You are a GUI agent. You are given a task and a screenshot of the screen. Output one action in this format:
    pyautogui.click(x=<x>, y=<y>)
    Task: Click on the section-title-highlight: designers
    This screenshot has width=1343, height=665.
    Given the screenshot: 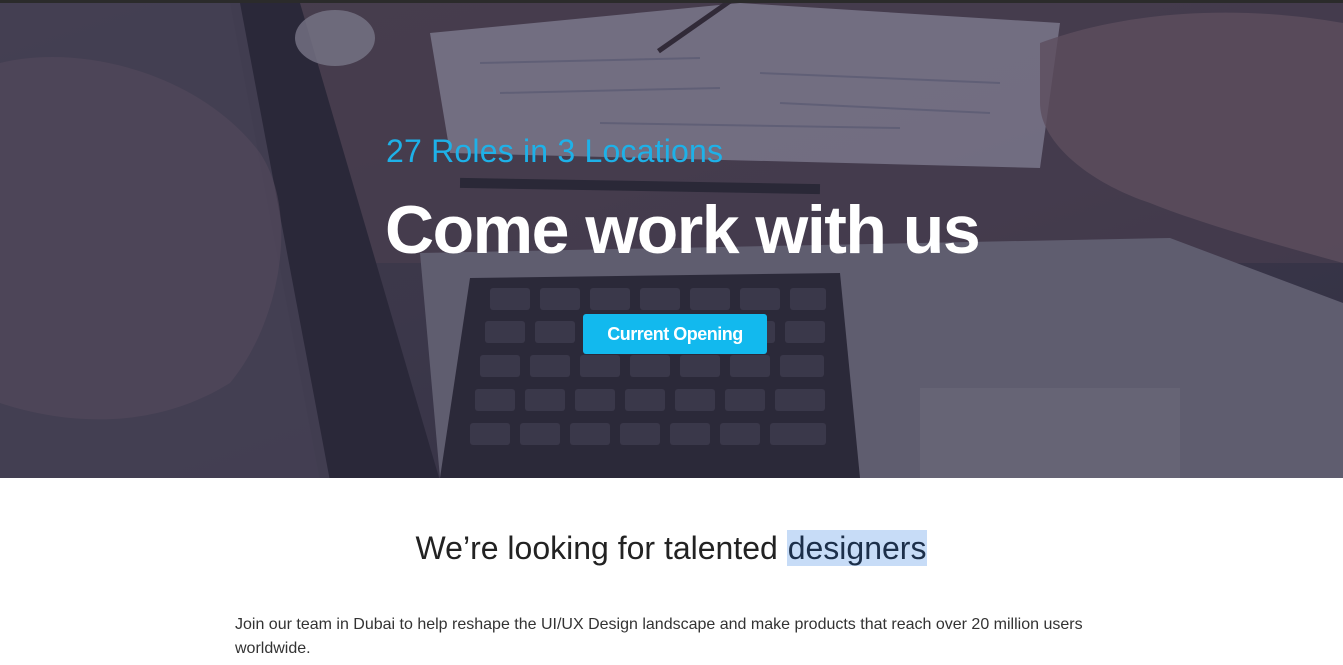 What is the action you would take?
    pyautogui.click(x=857, y=548)
    